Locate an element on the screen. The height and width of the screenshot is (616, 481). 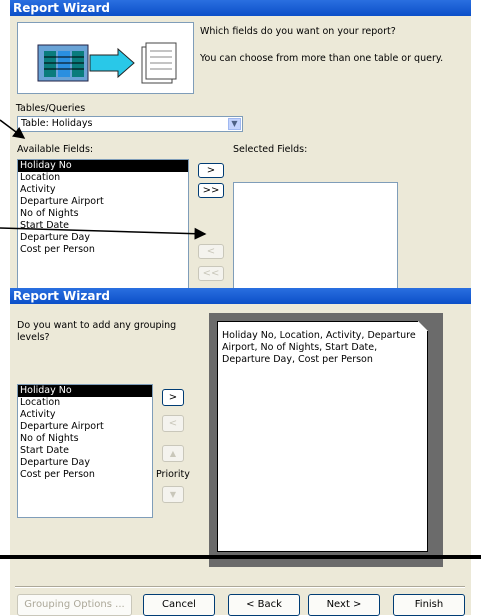
annotation-arrows is located at coordinates (103, 179).